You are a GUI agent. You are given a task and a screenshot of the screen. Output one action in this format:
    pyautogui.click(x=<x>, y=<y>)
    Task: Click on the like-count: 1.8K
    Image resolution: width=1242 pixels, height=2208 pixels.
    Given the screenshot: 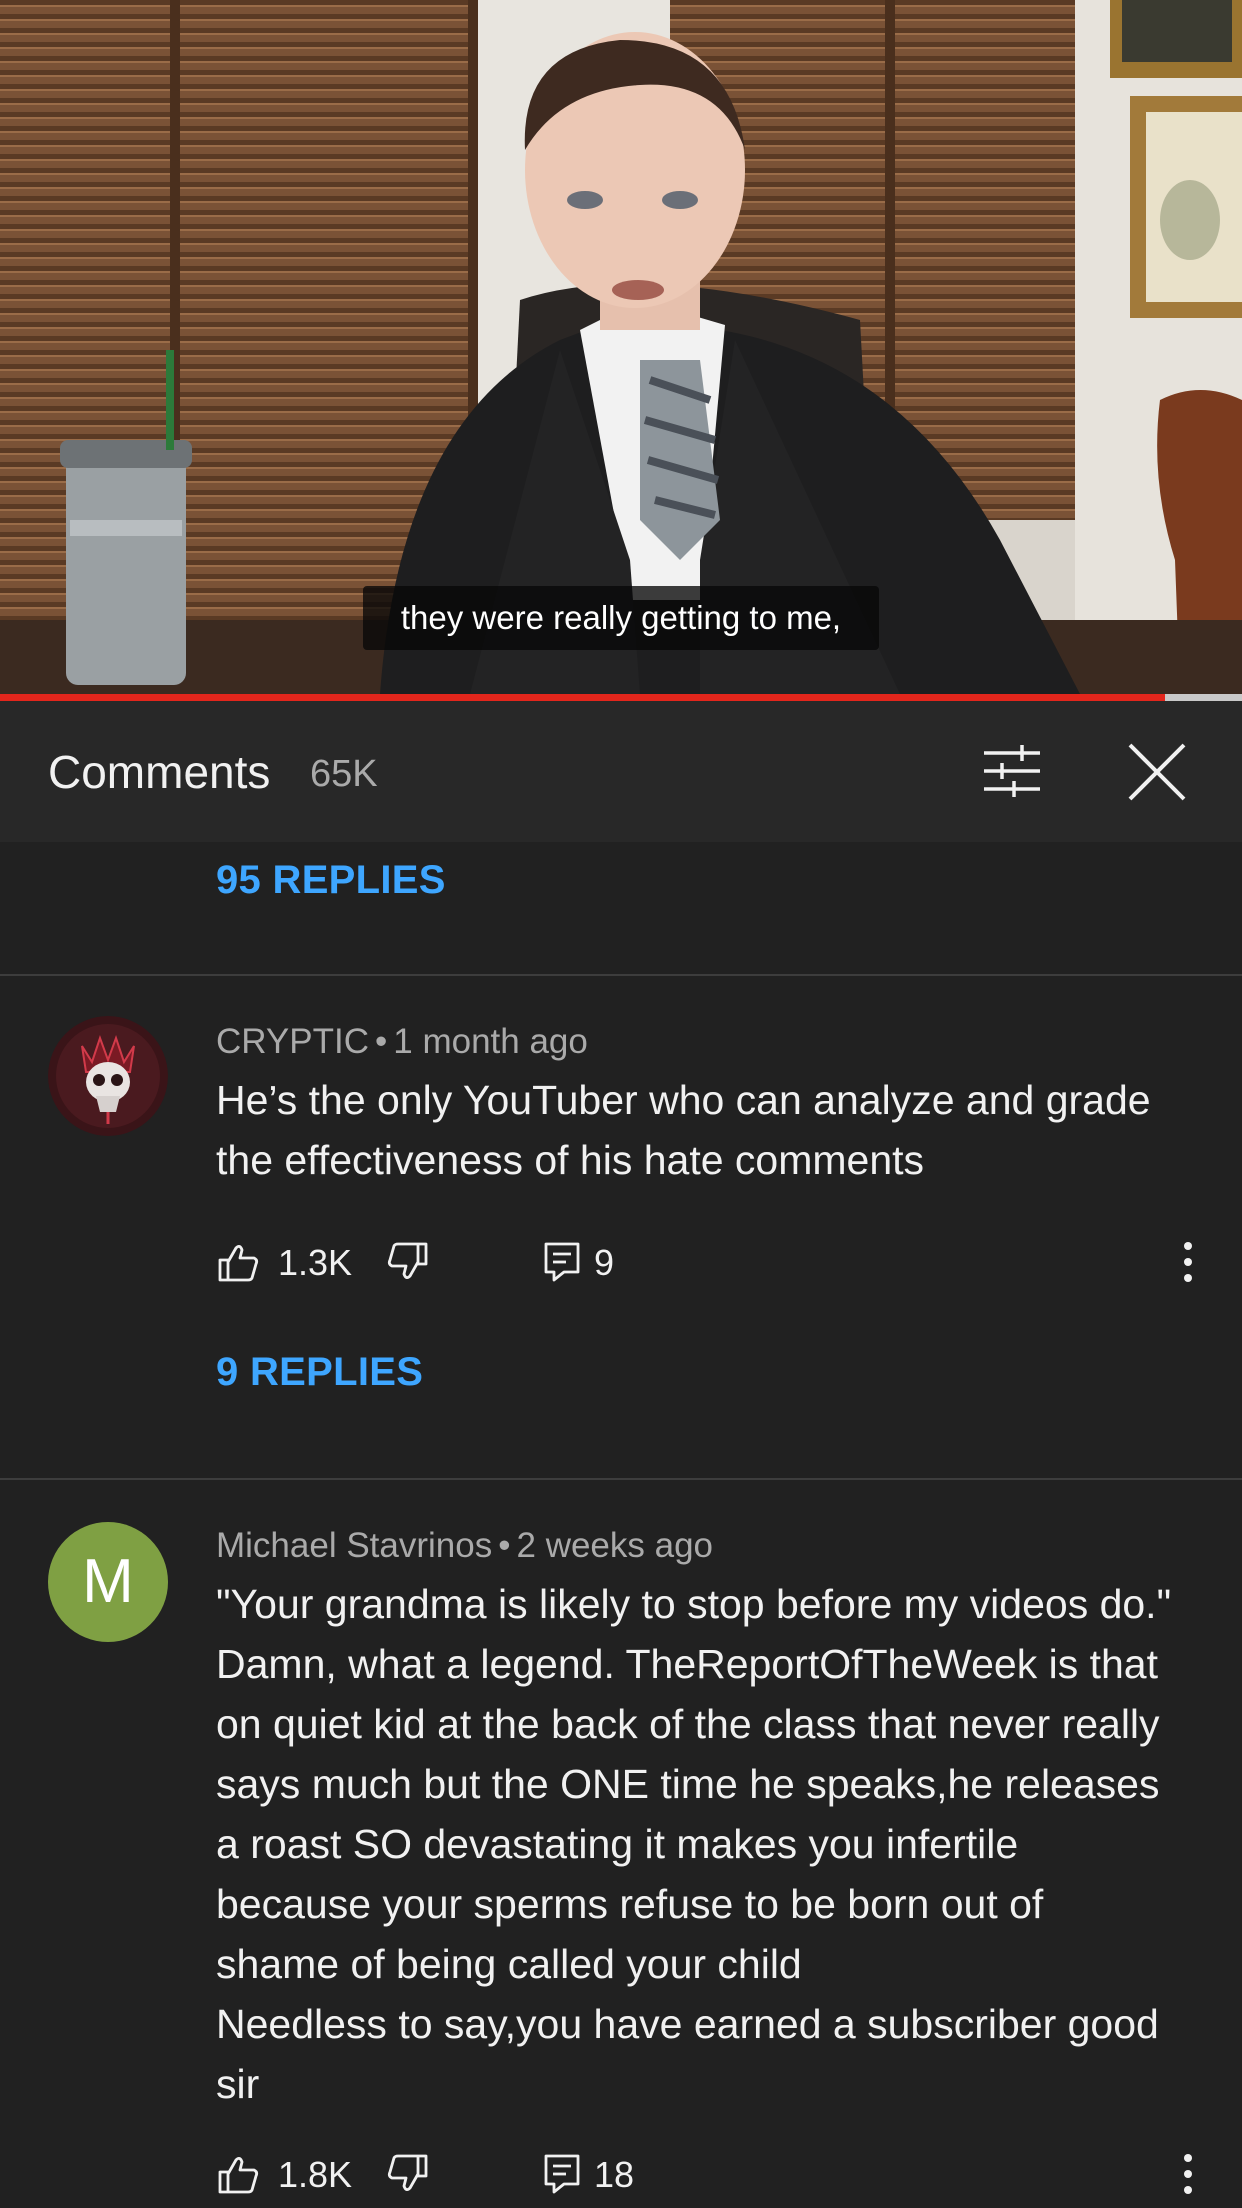 What is the action you would take?
    pyautogui.click(x=315, y=2174)
    